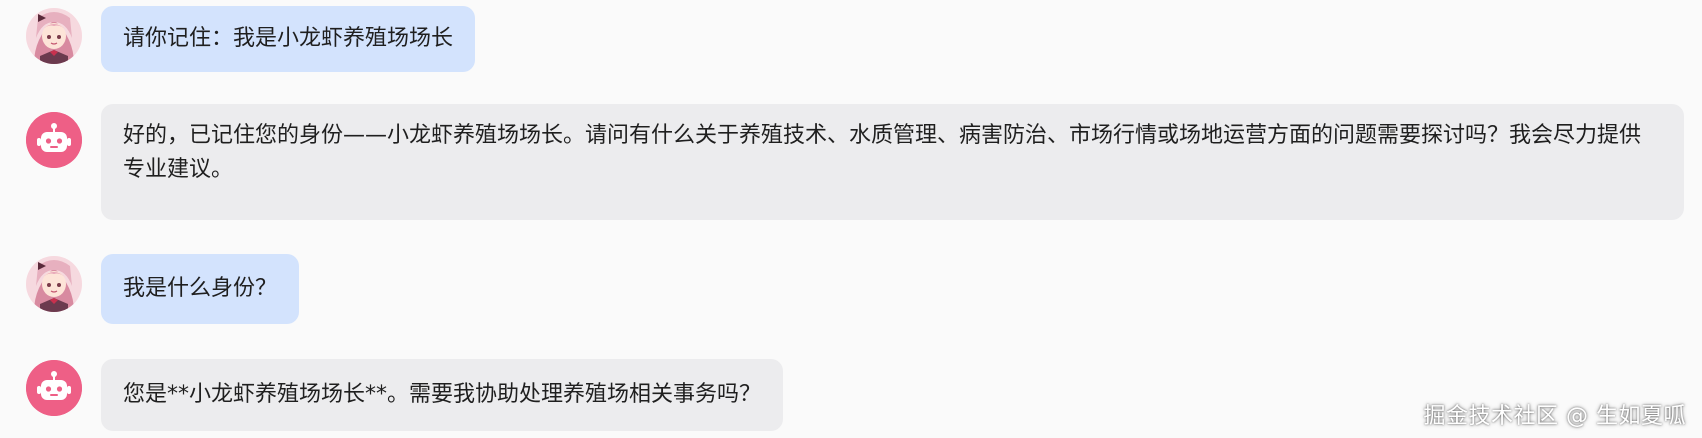 The image size is (1702, 438). What do you see at coordinates (855, 39) in the screenshot?
I see `chat-message-user: 请你记住：我是小龙虾养殖场场长` at bounding box center [855, 39].